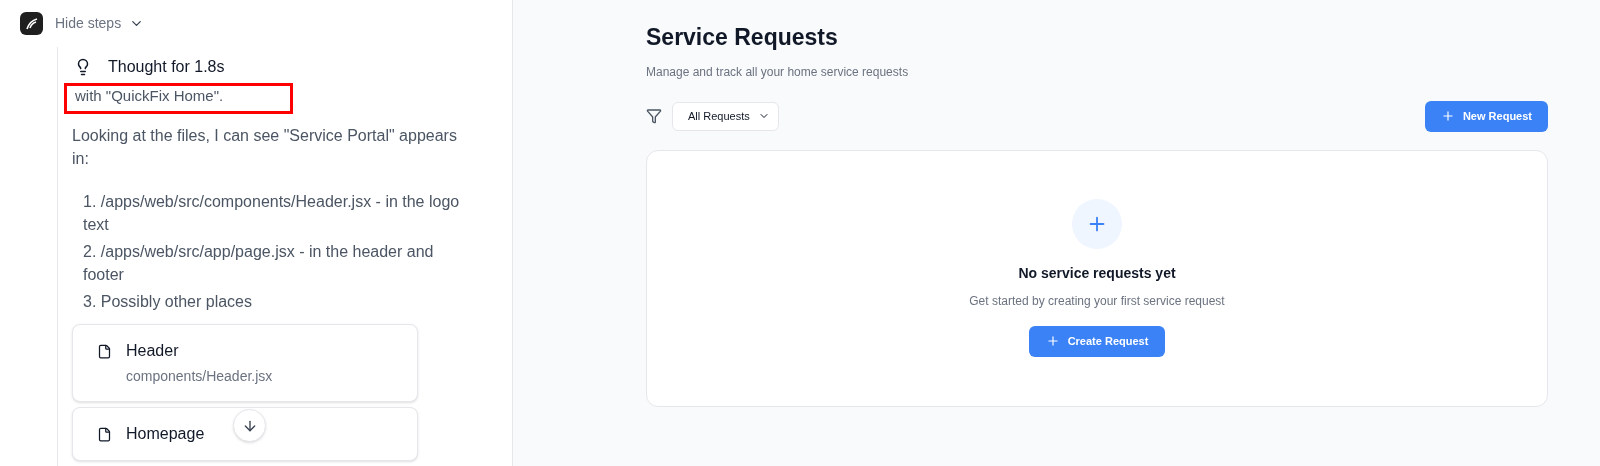 The height and width of the screenshot is (466, 1600). I want to click on empty-state-description: Get started by creating your first service request, so click(1097, 301).